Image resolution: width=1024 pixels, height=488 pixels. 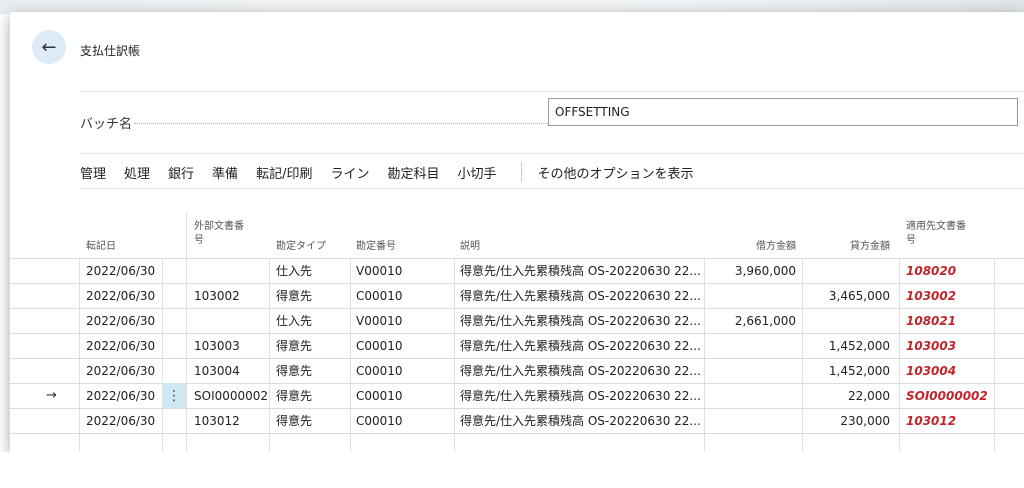 I want to click on batch-name-input: OFFSETTING, so click(x=783, y=112).